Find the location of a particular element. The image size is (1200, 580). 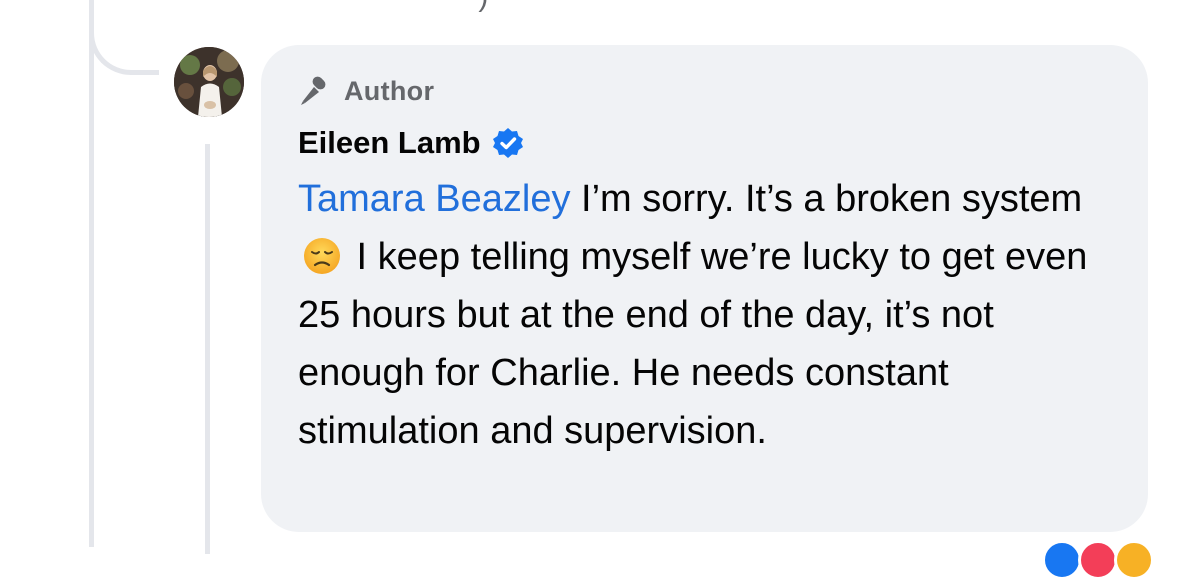

disappointed-face-emoji is located at coordinates (322, 255).